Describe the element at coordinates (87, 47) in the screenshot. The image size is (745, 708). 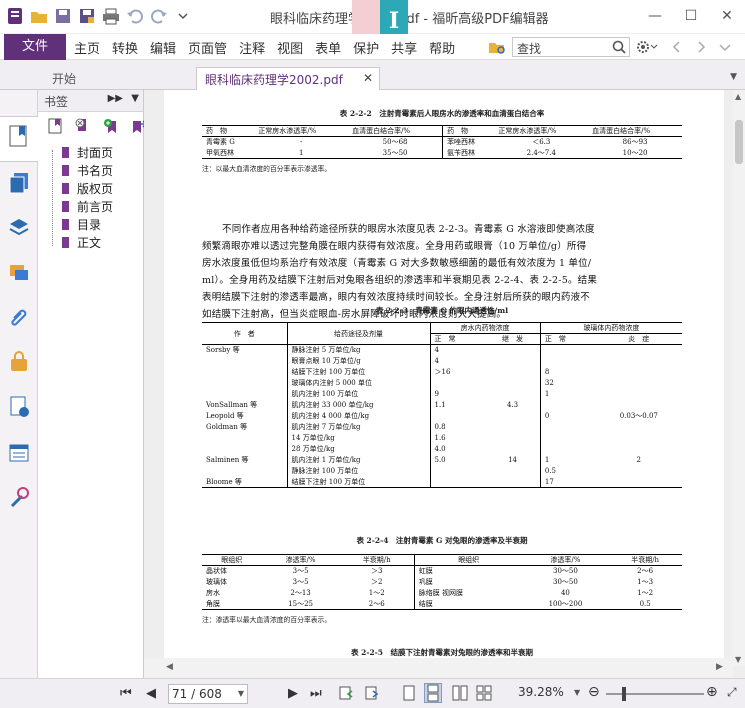
I see `menu-home: 主页` at that location.